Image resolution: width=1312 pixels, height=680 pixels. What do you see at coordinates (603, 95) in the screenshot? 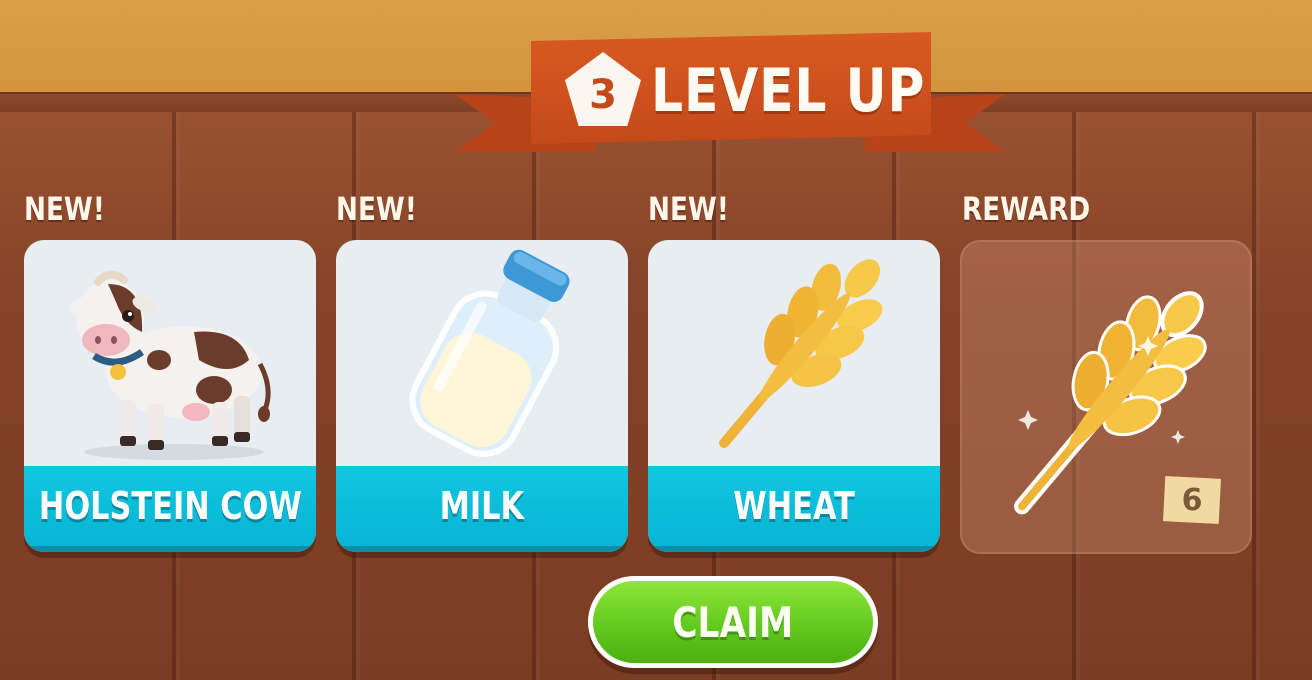
I see `level-number: 3` at bounding box center [603, 95].